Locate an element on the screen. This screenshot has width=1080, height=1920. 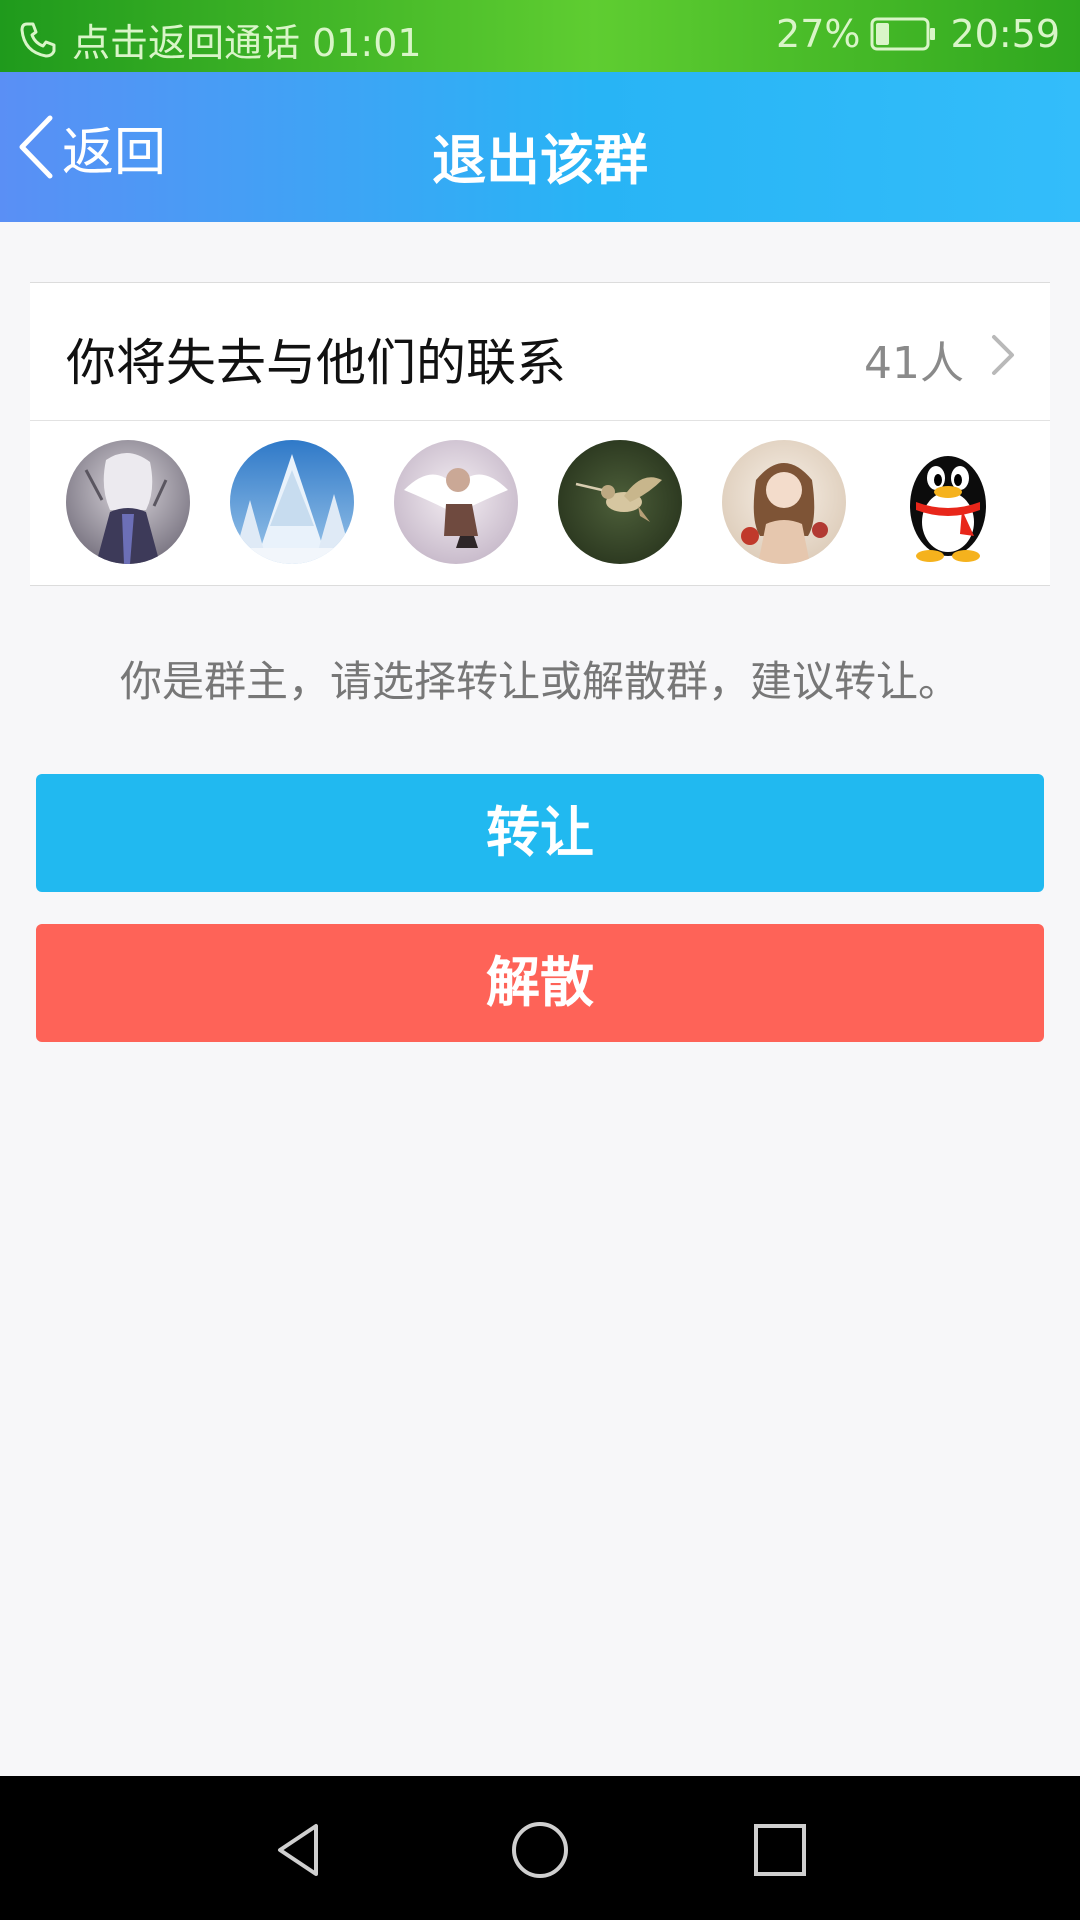
navigation-bar is located at coordinates (540, 1848).